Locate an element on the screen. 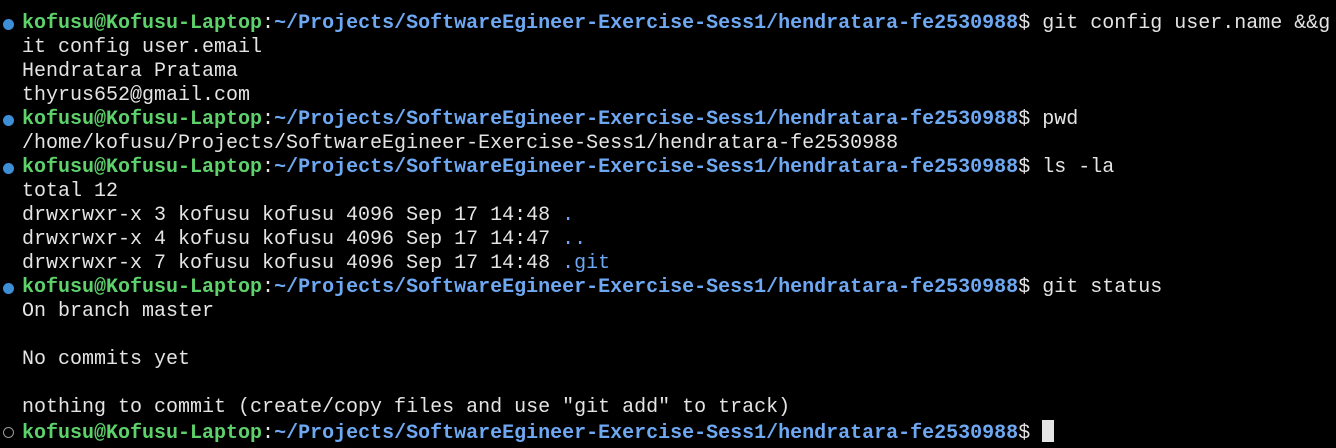  output-line: it config user.email is located at coordinates (142, 47).